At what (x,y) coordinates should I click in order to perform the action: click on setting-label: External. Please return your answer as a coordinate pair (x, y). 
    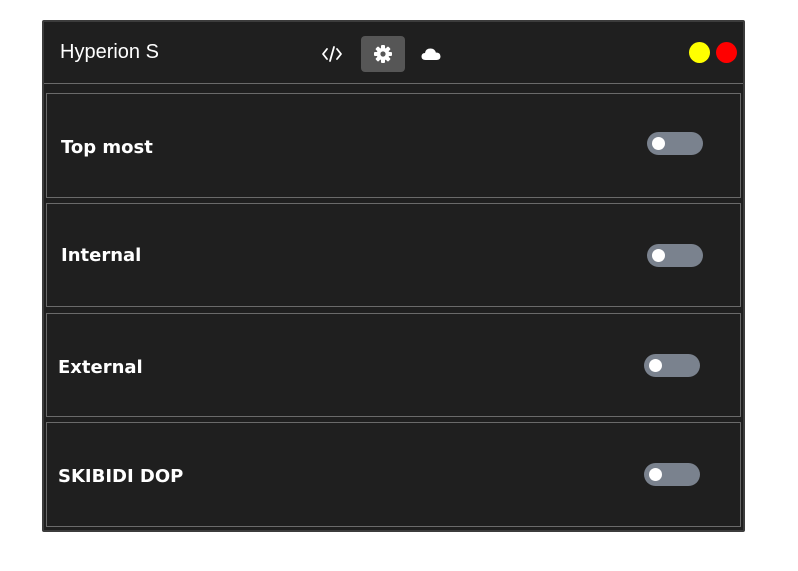
    Looking at the image, I should click on (100, 367).